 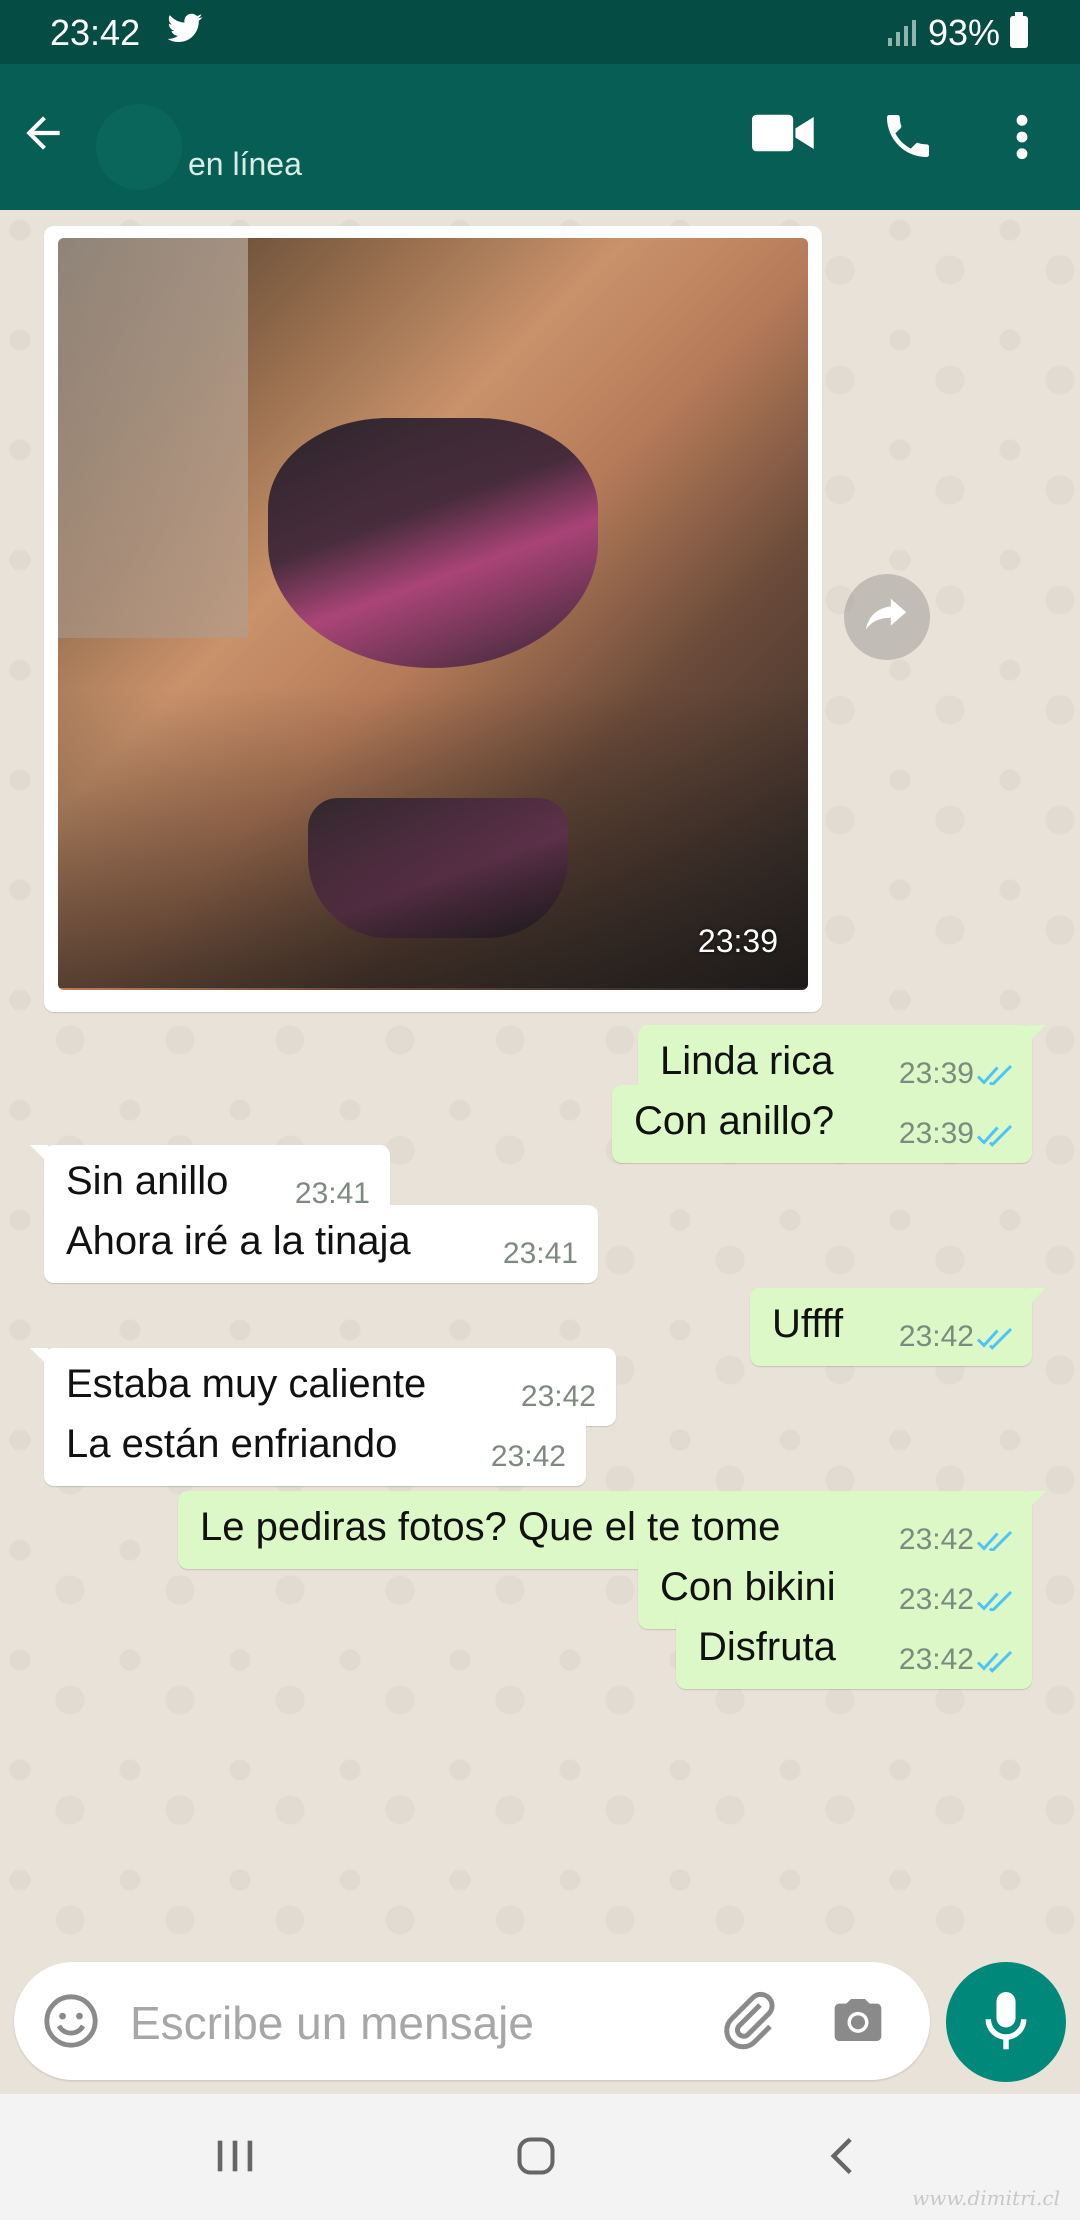 I want to click on emoji-icon, so click(x=71, y=2021).